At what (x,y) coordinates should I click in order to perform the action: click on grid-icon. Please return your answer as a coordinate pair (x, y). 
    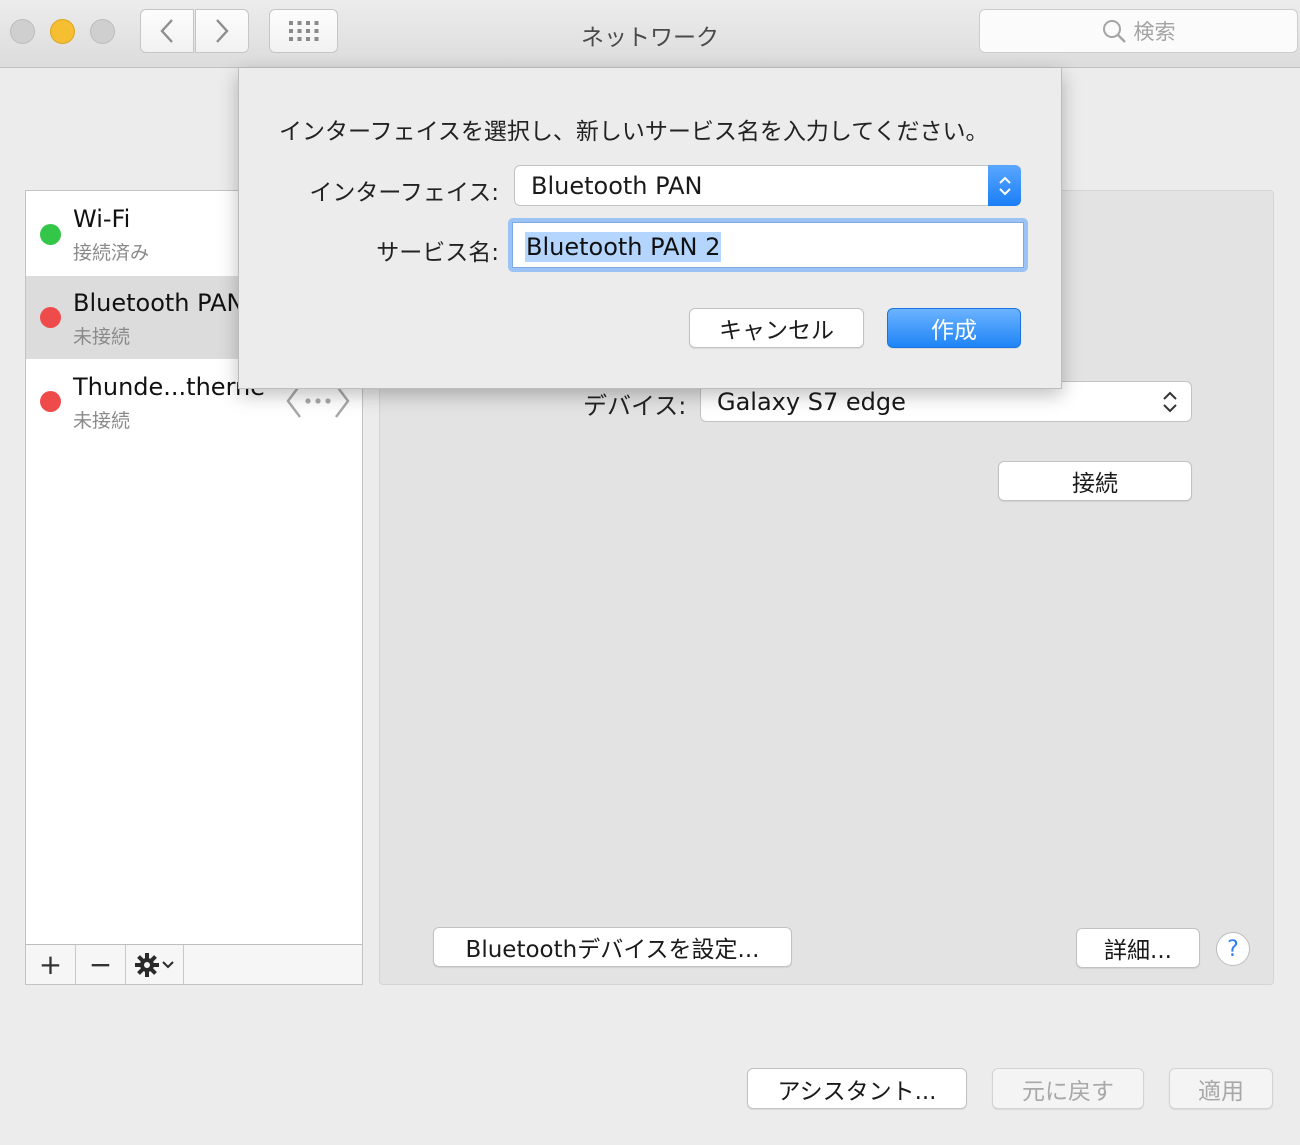
    Looking at the image, I should click on (303, 31).